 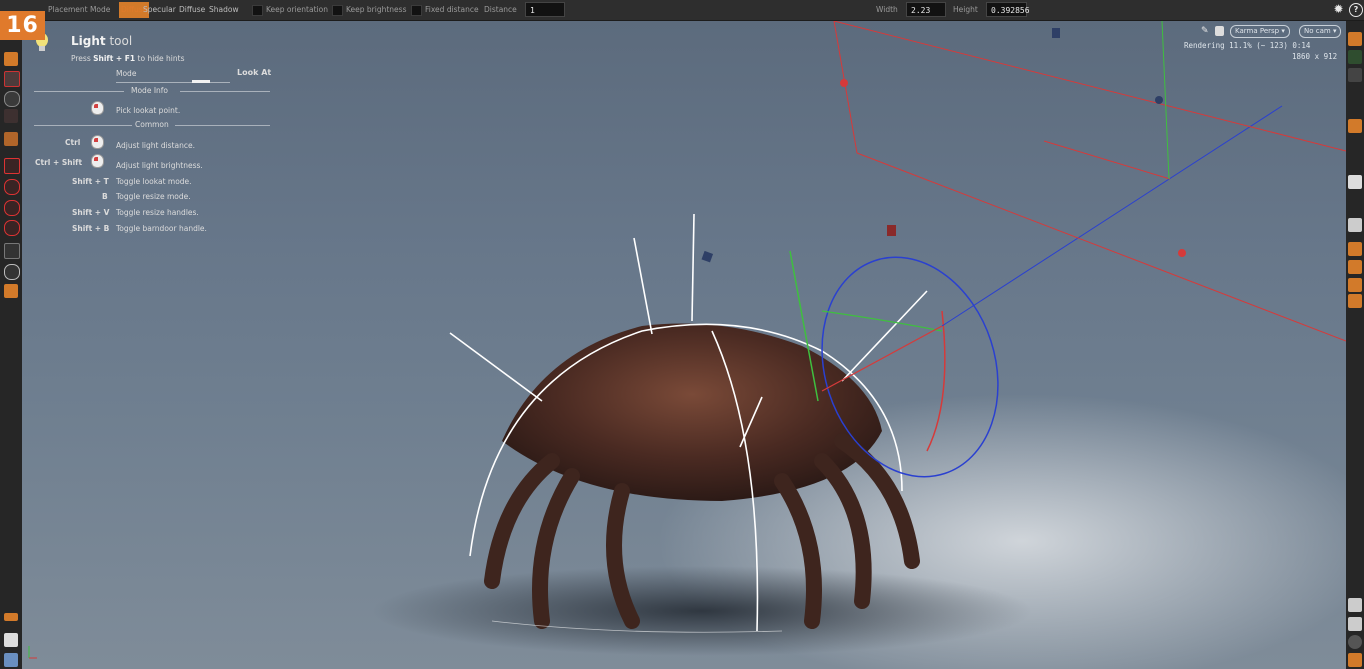 What do you see at coordinates (11, 59) in the screenshot?
I see `lock-tool-icon` at bounding box center [11, 59].